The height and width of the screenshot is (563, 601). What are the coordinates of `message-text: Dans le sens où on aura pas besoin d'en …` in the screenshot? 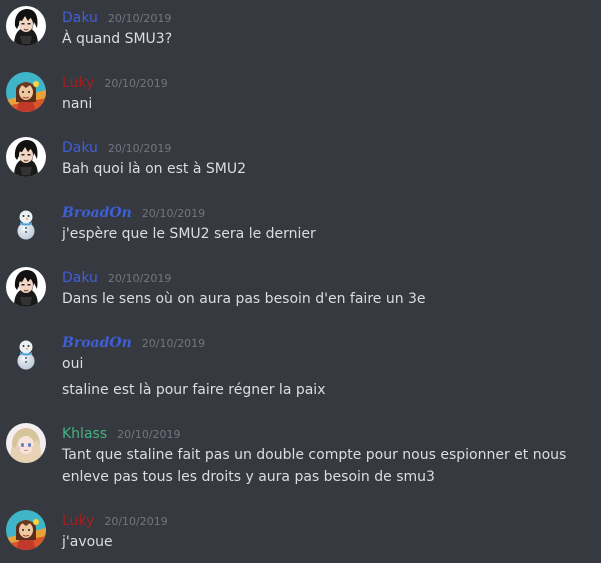 It's located at (244, 299).